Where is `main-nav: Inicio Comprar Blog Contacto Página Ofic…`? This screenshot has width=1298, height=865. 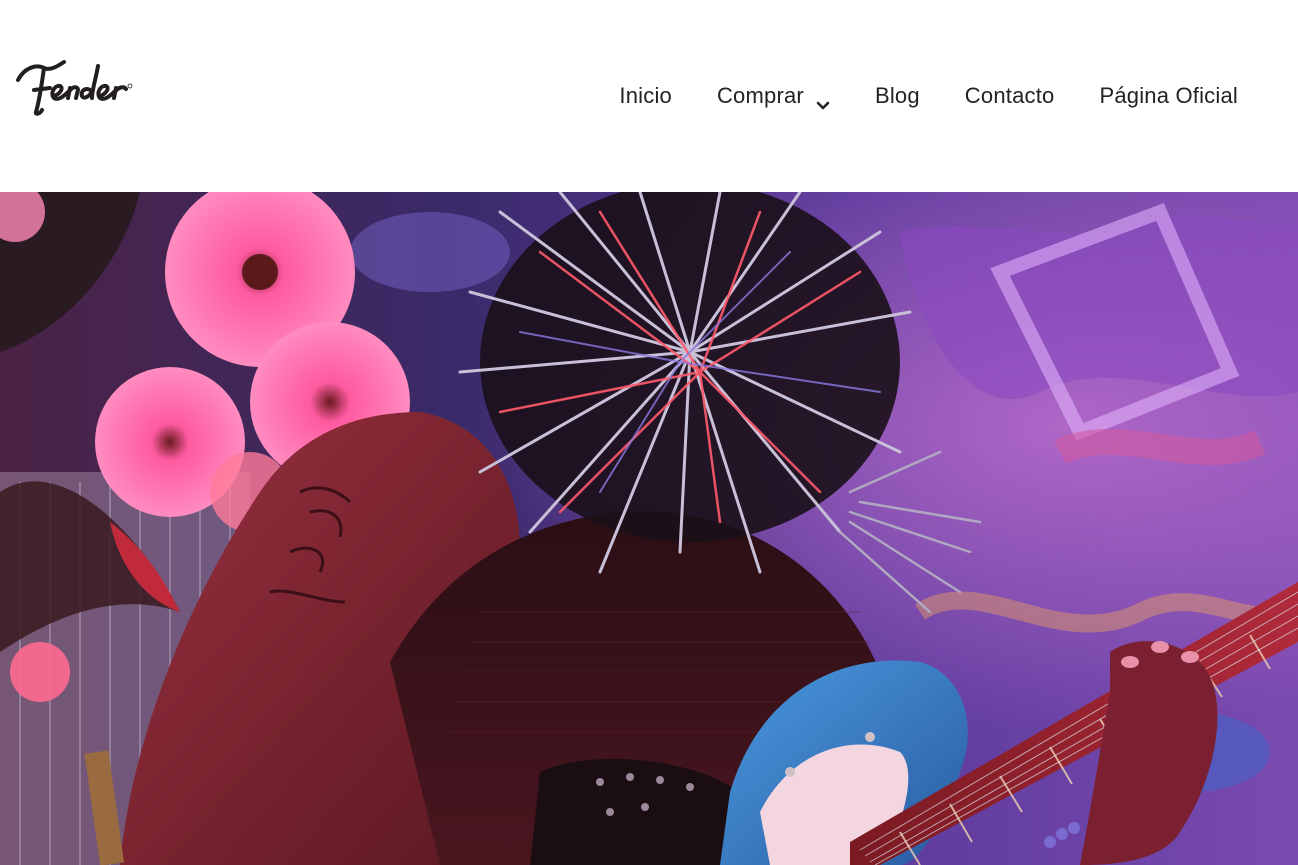
main-nav: Inicio Comprar Blog Contacto Página Ofic… is located at coordinates (928, 96).